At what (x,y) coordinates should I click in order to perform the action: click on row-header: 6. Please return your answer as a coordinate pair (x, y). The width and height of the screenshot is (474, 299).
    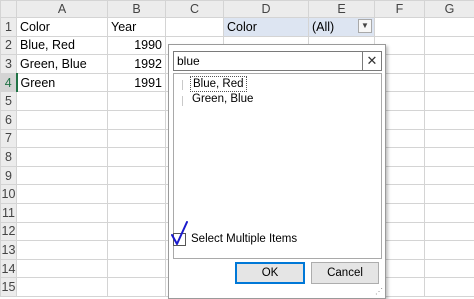
    Looking at the image, I should click on (9, 119).